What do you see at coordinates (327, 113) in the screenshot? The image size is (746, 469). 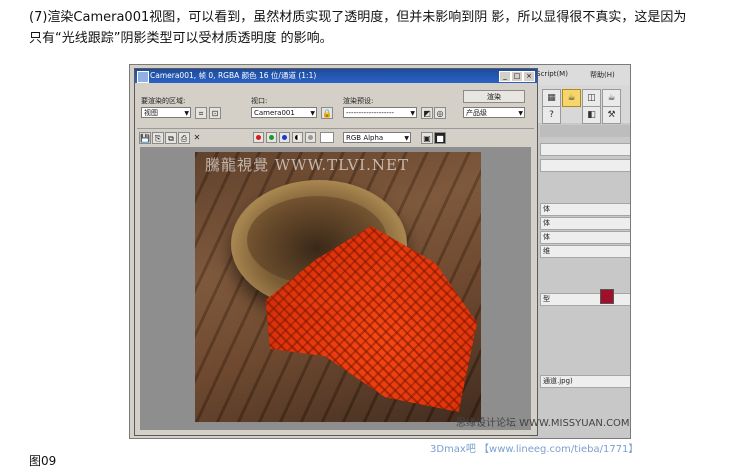 I see `lock-icon: 🔒` at bounding box center [327, 113].